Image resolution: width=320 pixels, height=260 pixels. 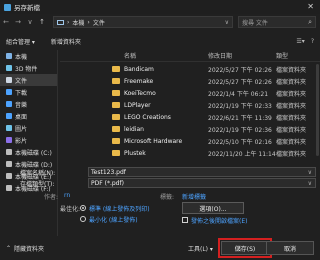 I want to click on new-folder-button: 新增資料夾, so click(x=66, y=41).